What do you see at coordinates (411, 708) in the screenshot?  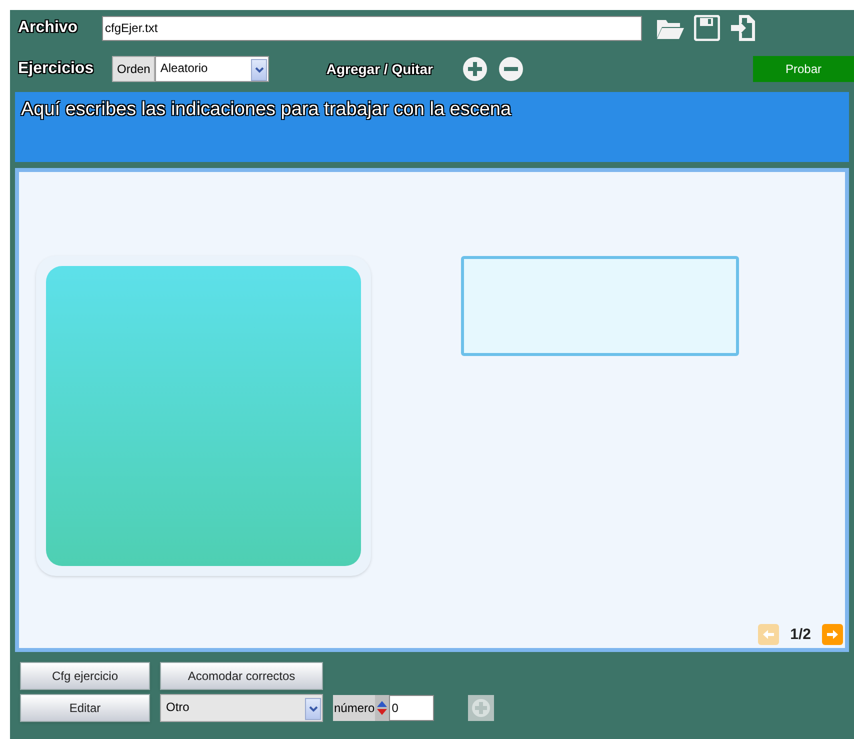 I see `number-field: 0` at bounding box center [411, 708].